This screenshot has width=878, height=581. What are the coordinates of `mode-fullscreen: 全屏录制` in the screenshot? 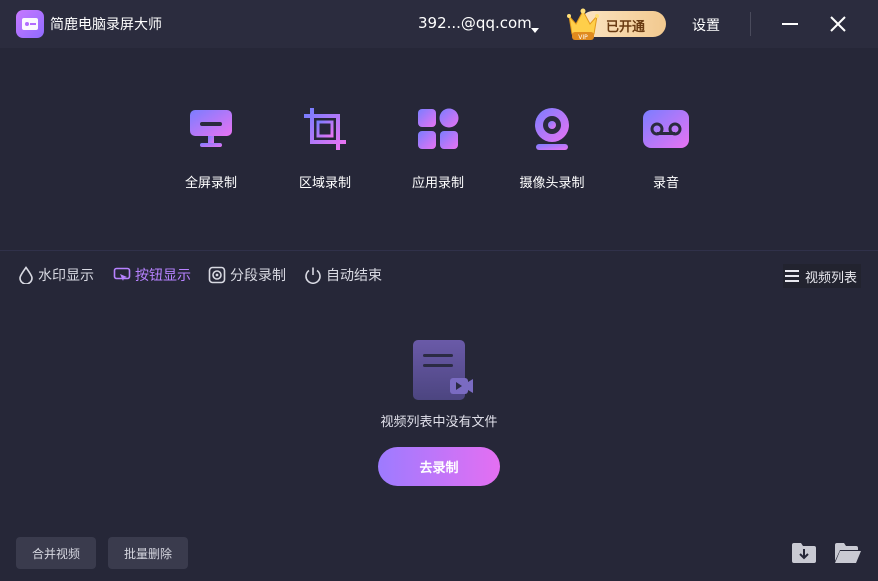 It's located at (211, 149).